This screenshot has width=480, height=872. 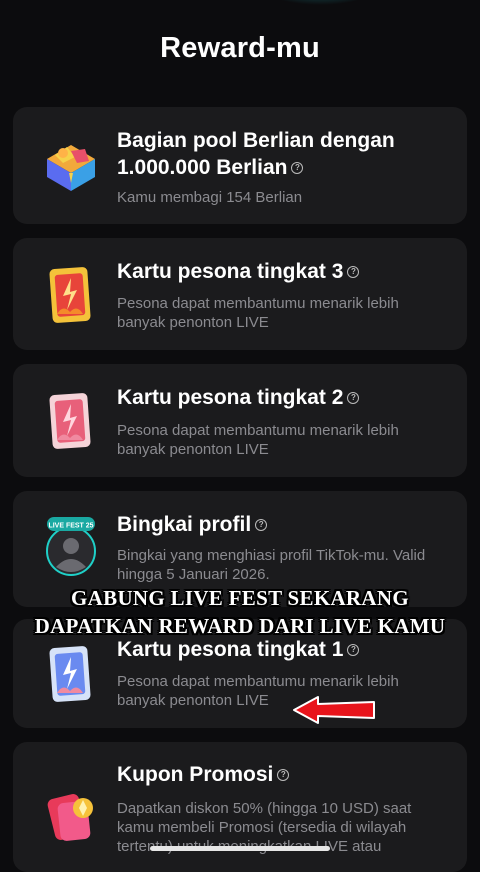 I want to click on blue-charm-card-icon, so click(x=70, y=674).